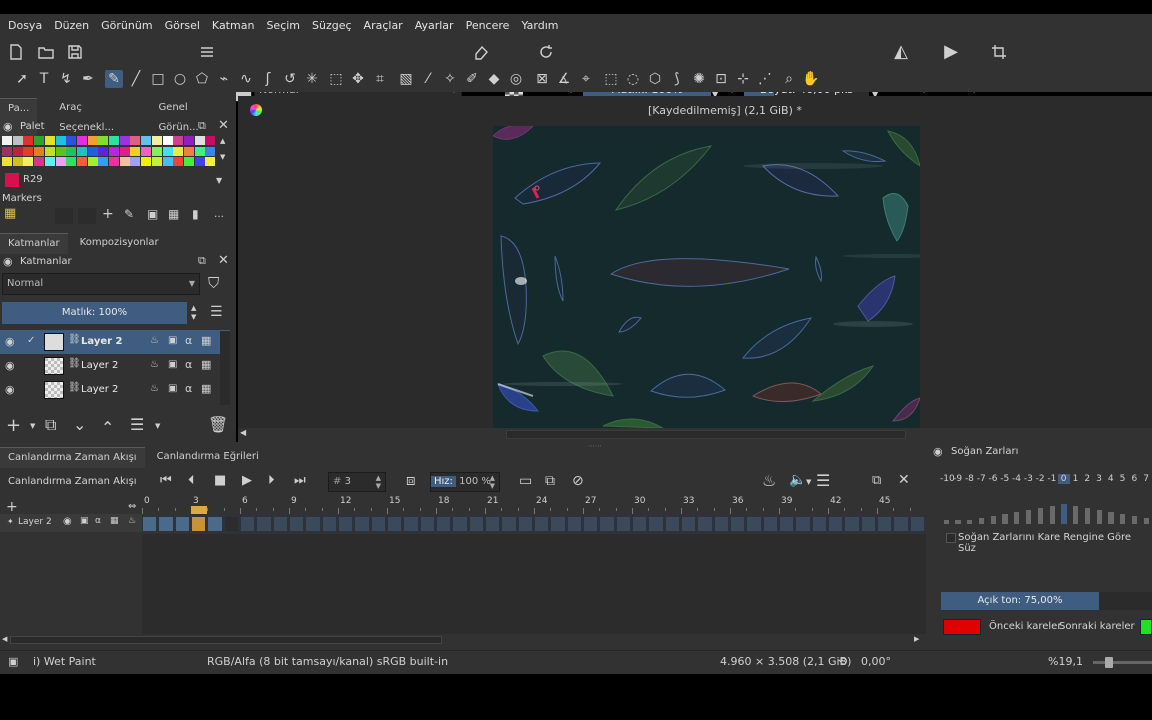 The height and width of the screenshot is (720, 1152). I want to click on timeline-layer-header: ✦ Layer 2 ◉ ▣ α ▦ ♨, so click(71, 523).